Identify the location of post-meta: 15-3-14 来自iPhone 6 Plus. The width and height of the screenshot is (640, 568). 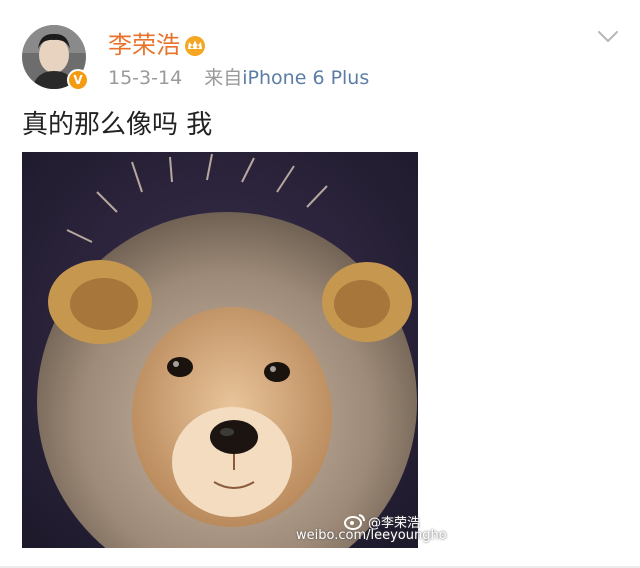
(238, 78).